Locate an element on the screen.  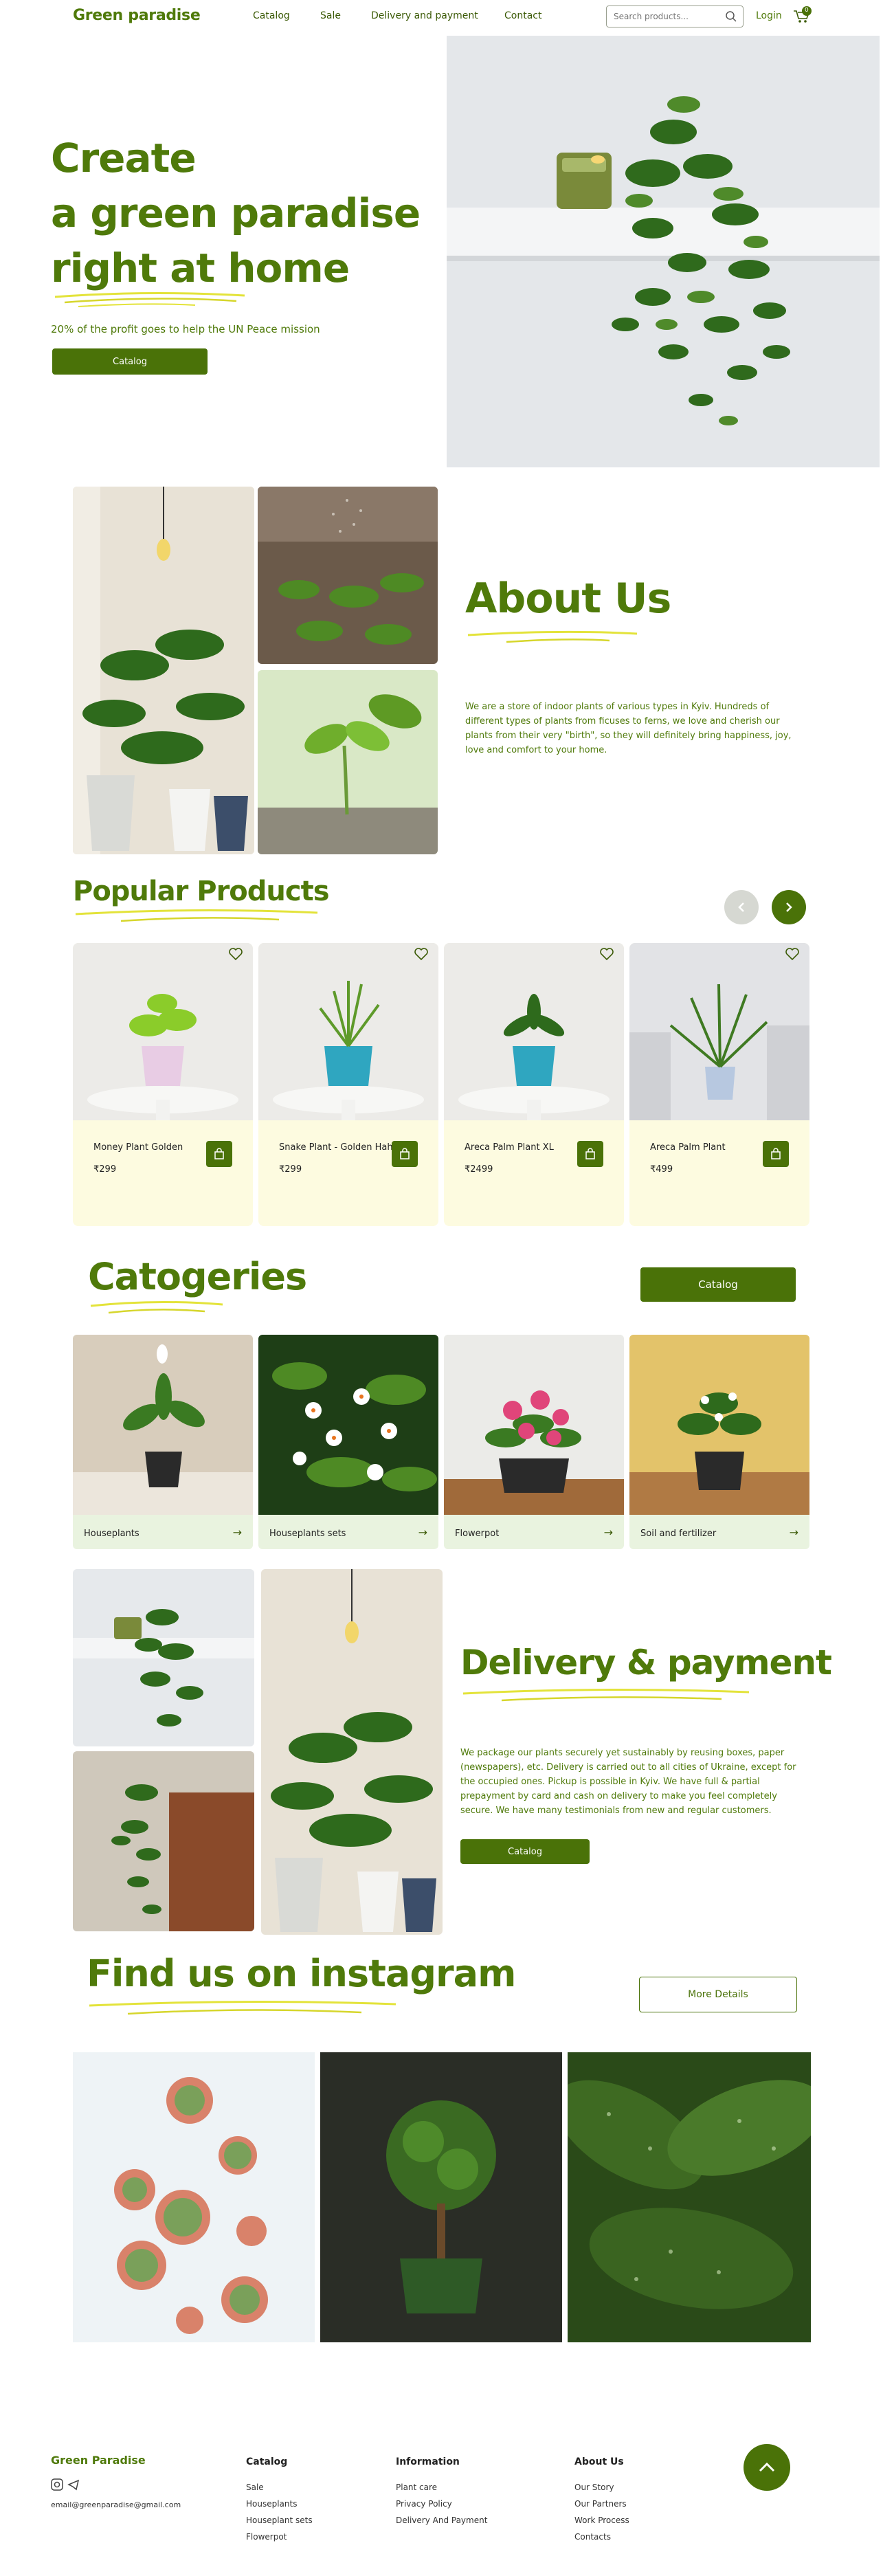
product-card: Money Plant Golden ₹299 is located at coordinates (163, 1084).